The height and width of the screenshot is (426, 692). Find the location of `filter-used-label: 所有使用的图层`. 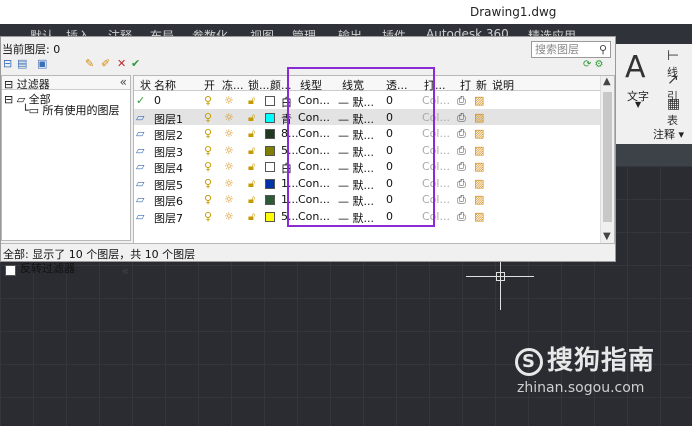

filter-used-label: 所有使用的图层 is located at coordinates (81, 110).